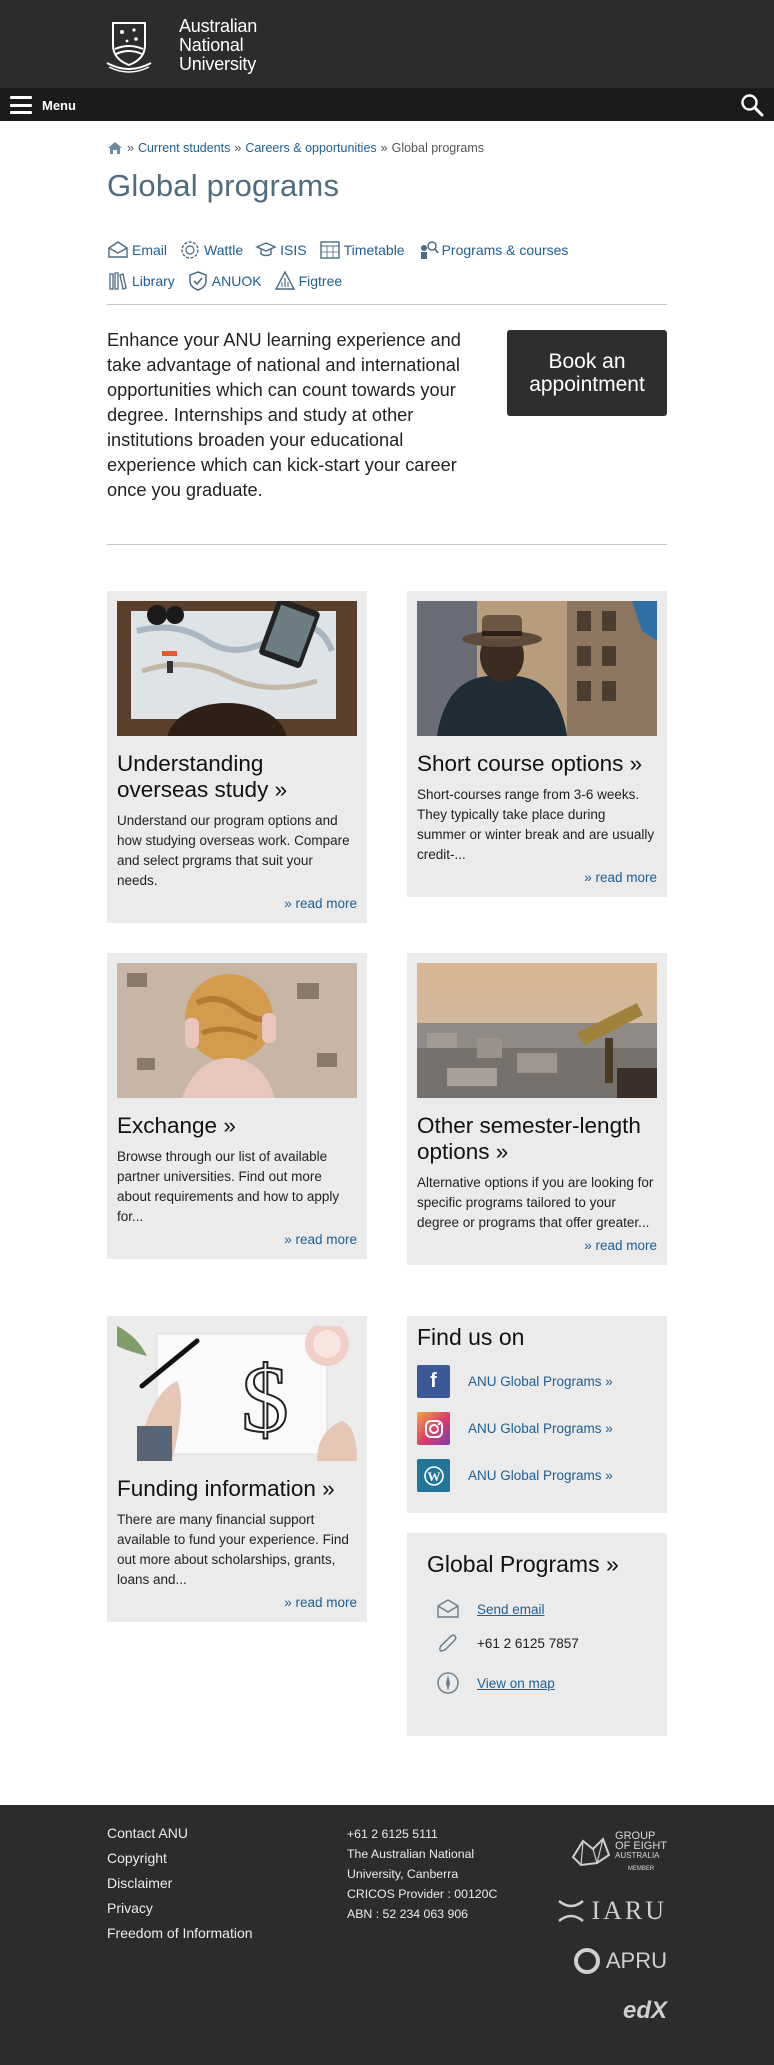 The image size is (774, 2065). What do you see at coordinates (433, 1428) in the screenshot?
I see `instagram-icon` at bounding box center [433, 1428].